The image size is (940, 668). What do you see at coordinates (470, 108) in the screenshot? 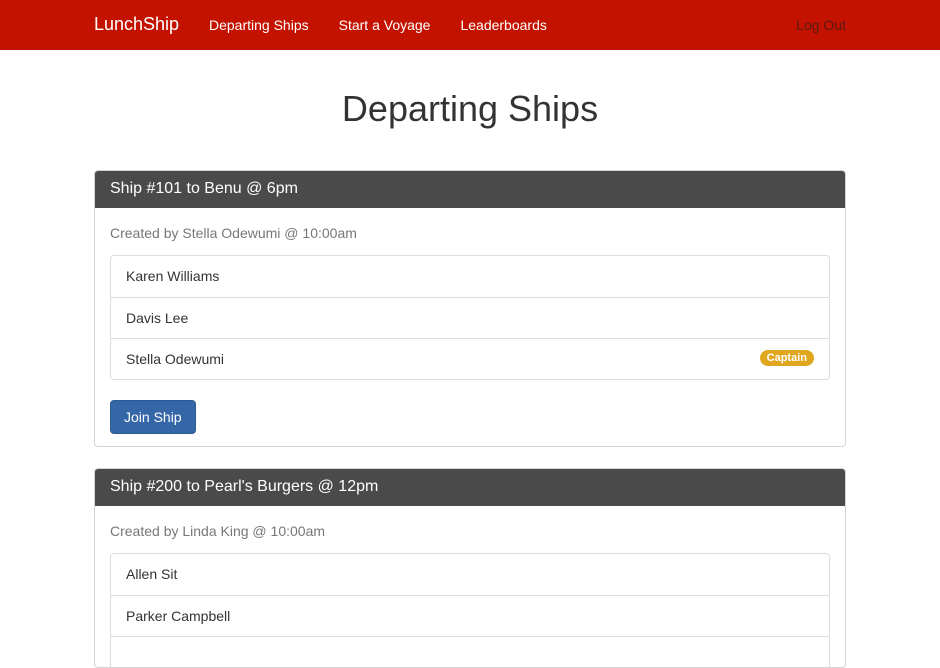
I see `page-title: Departing Ships` at bounding box center [470, 108].